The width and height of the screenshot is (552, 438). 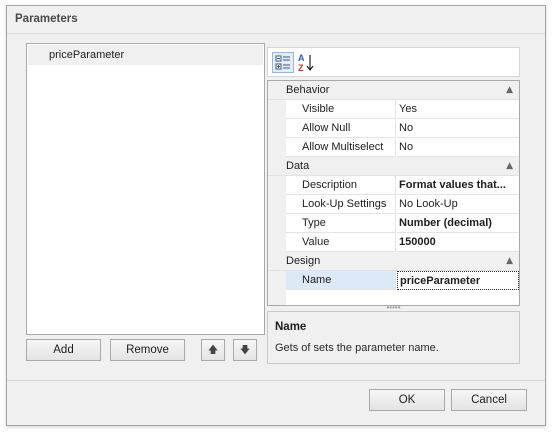 What do you see at coordinates (276, 380) in the screenshot?
I see `footer-divider` at bounding box center [276, 380].